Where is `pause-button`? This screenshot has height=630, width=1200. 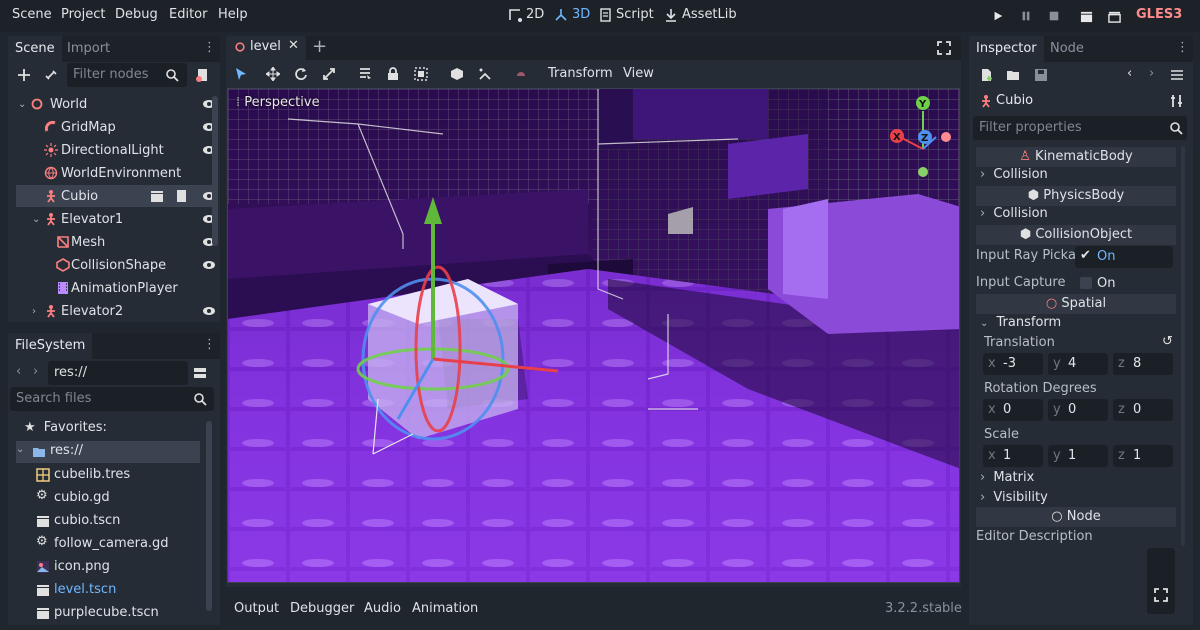
pause-button is located at coordinates (1026, 16).